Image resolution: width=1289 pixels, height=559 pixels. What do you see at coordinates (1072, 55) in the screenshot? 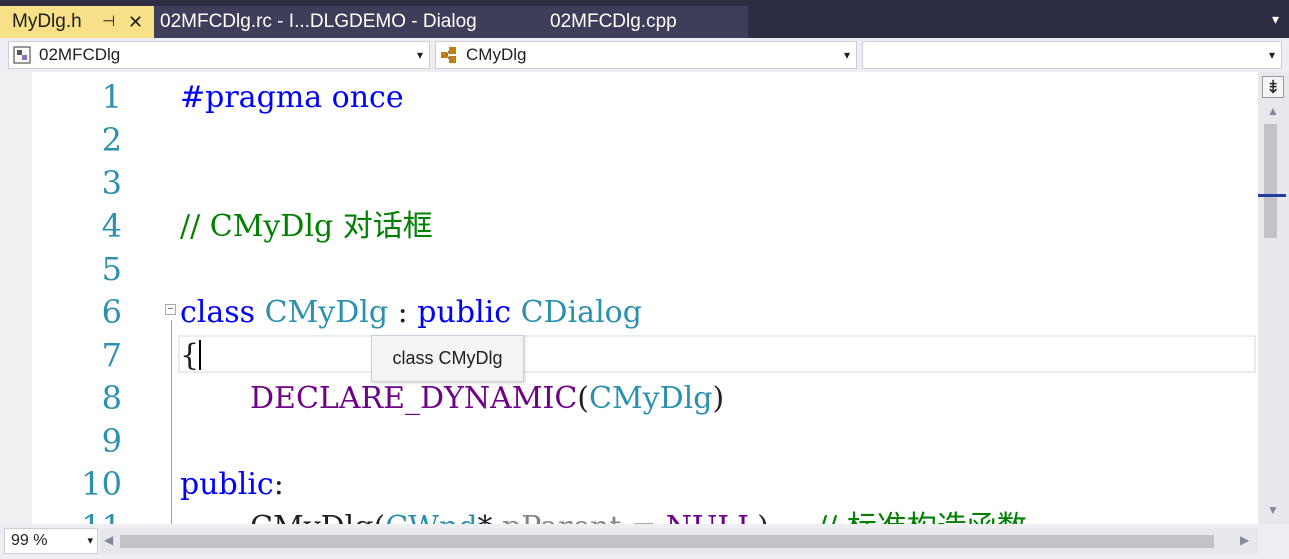
I see `member-combo: ▾` at bounding box center [1072, 55].